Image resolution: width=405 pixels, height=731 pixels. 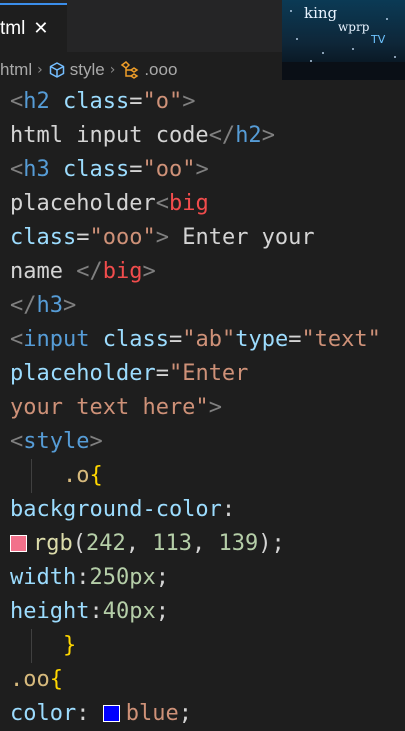 I want to click on token: rgb, so click(x=53, y=543).